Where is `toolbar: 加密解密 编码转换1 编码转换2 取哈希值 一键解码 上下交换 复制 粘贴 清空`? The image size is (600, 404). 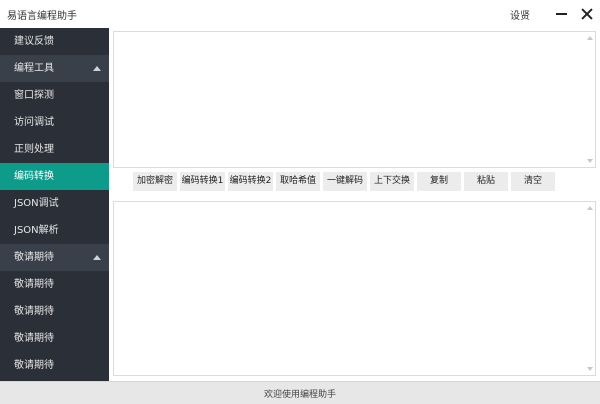
toolbar: 加密解密 编码转换1 编码转换2 取哈希值 一键解码 上下交换 复制 粘贴 清空 is located at coordinates (345, 181).